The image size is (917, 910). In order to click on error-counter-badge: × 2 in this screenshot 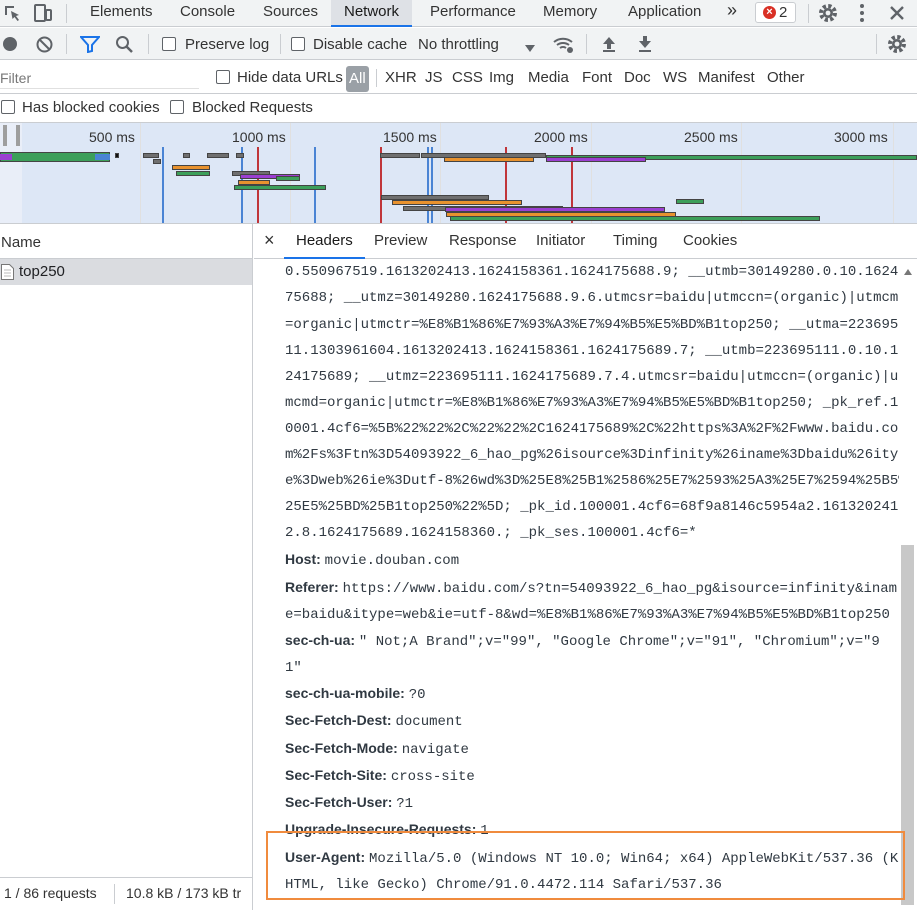, I will do `click(775, 12)`.